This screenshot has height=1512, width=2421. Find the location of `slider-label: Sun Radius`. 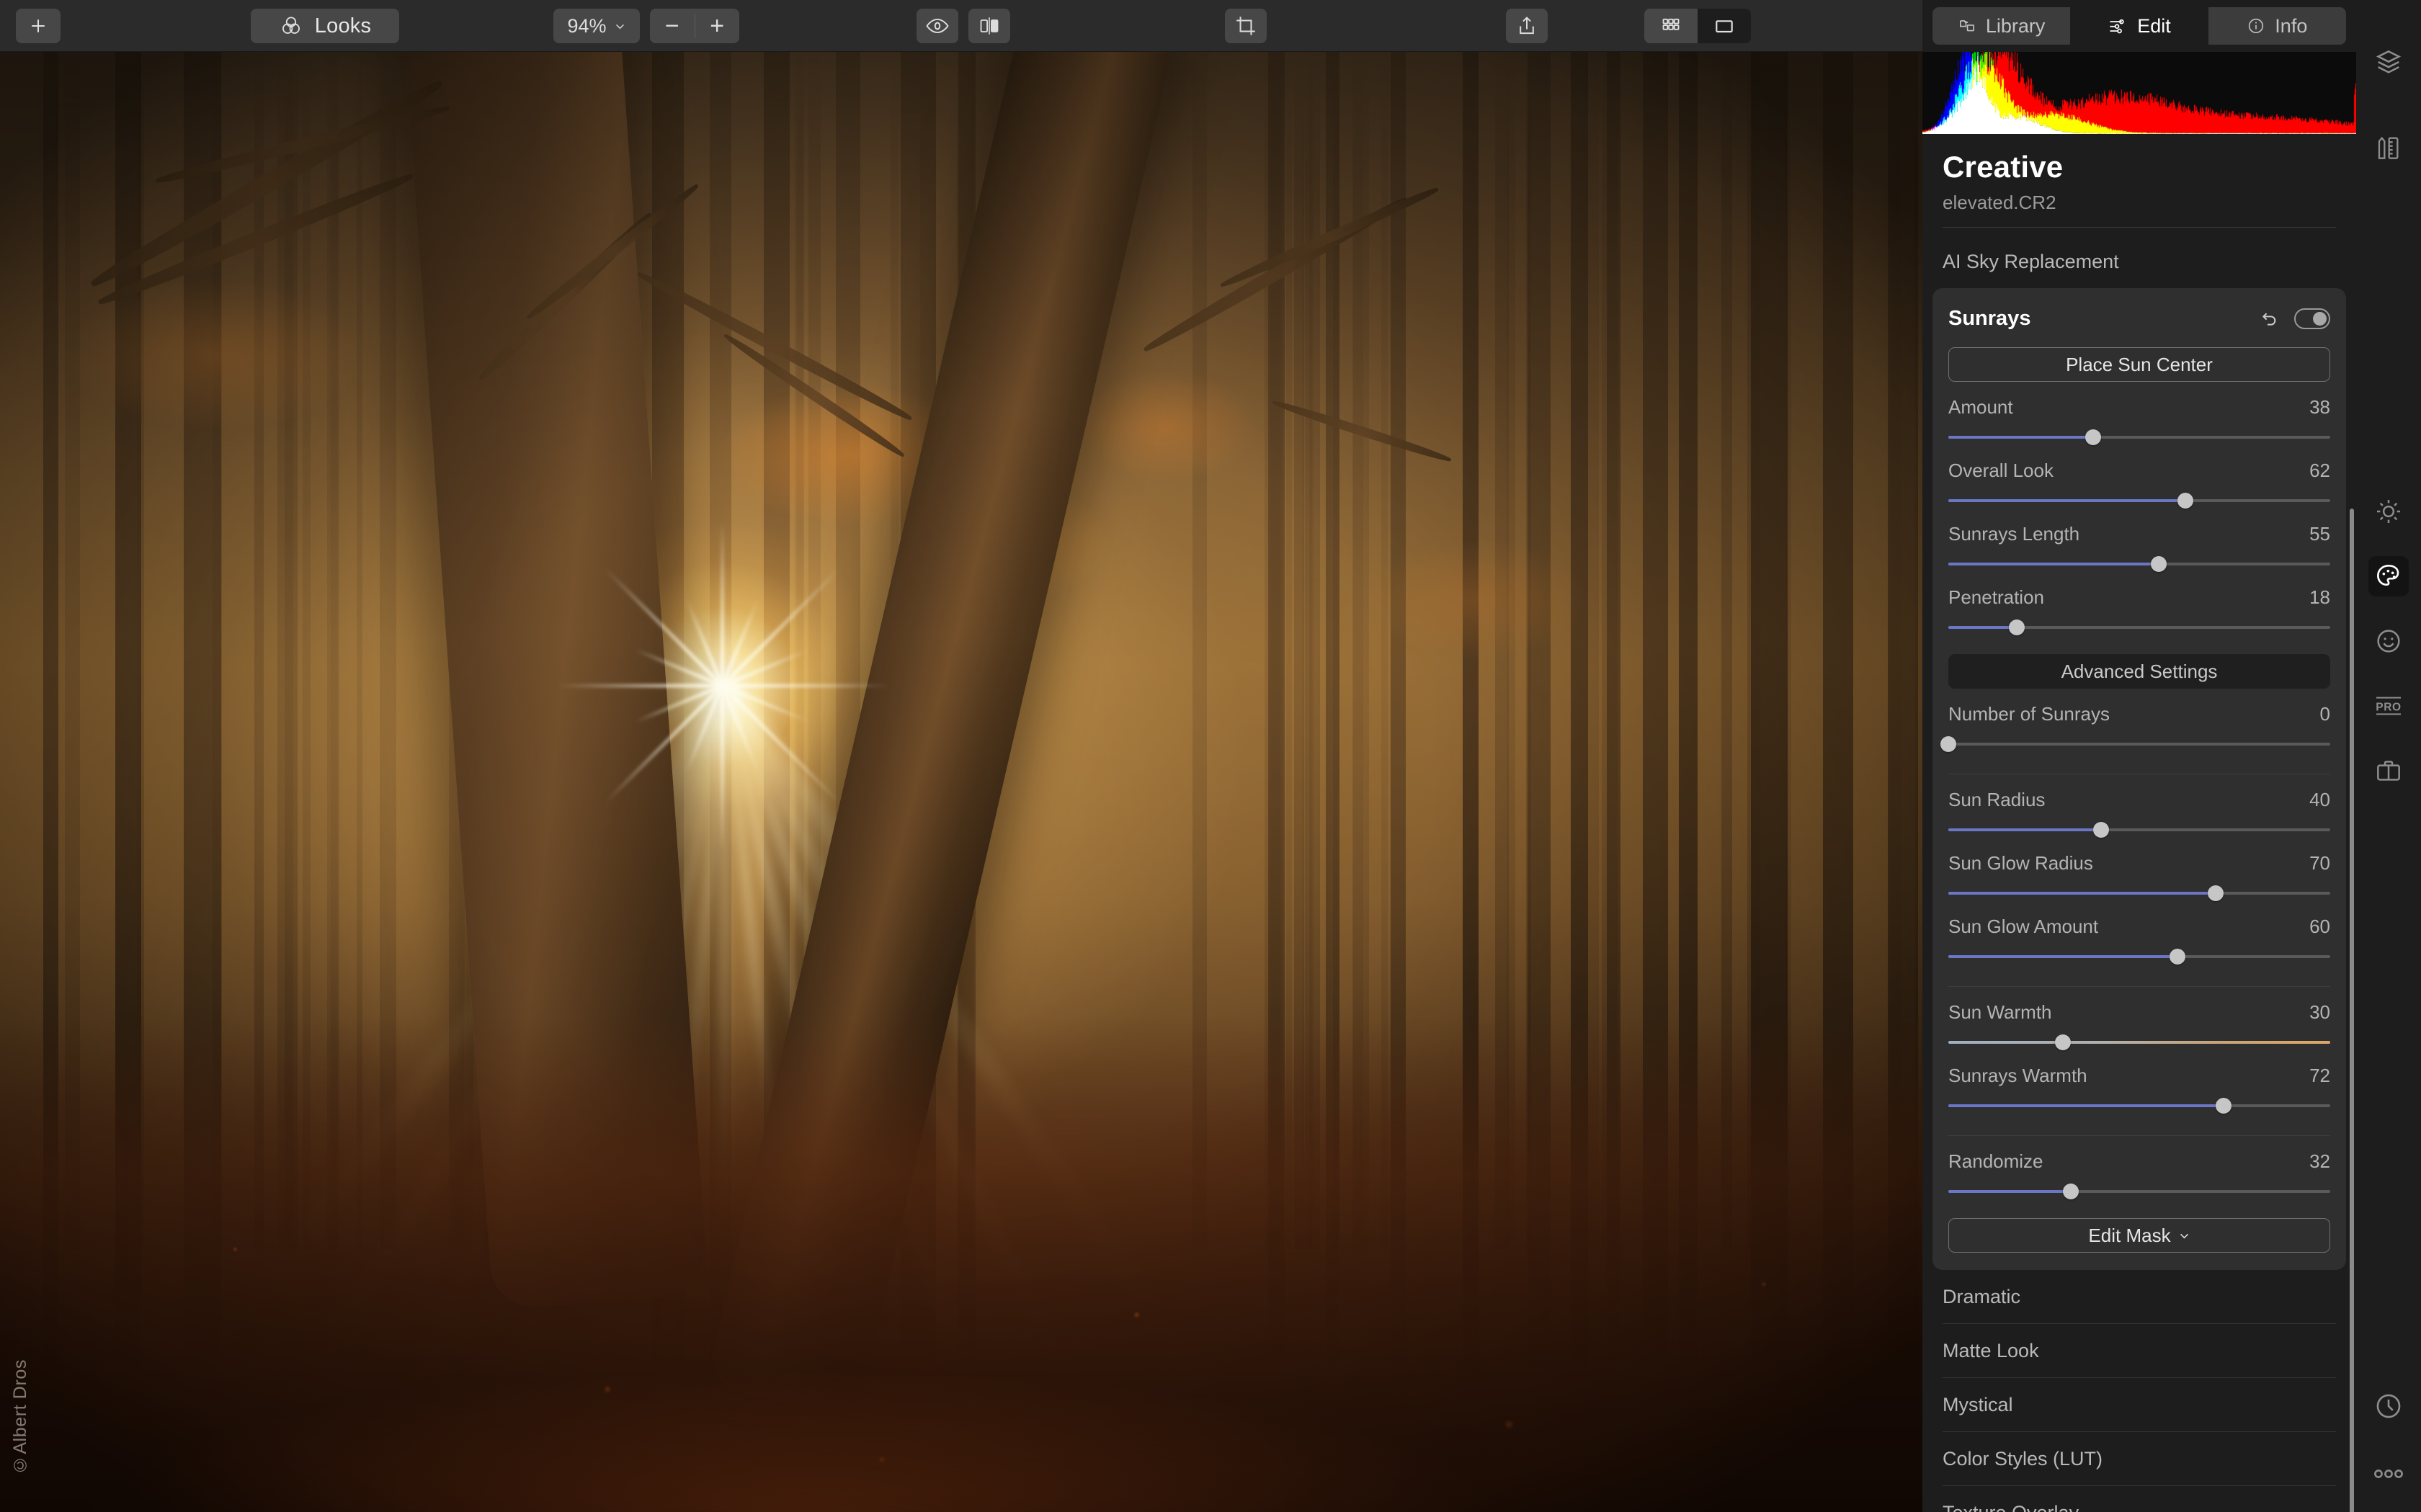

slider-label: Sun Radius is located at coordinates (1997, 799).